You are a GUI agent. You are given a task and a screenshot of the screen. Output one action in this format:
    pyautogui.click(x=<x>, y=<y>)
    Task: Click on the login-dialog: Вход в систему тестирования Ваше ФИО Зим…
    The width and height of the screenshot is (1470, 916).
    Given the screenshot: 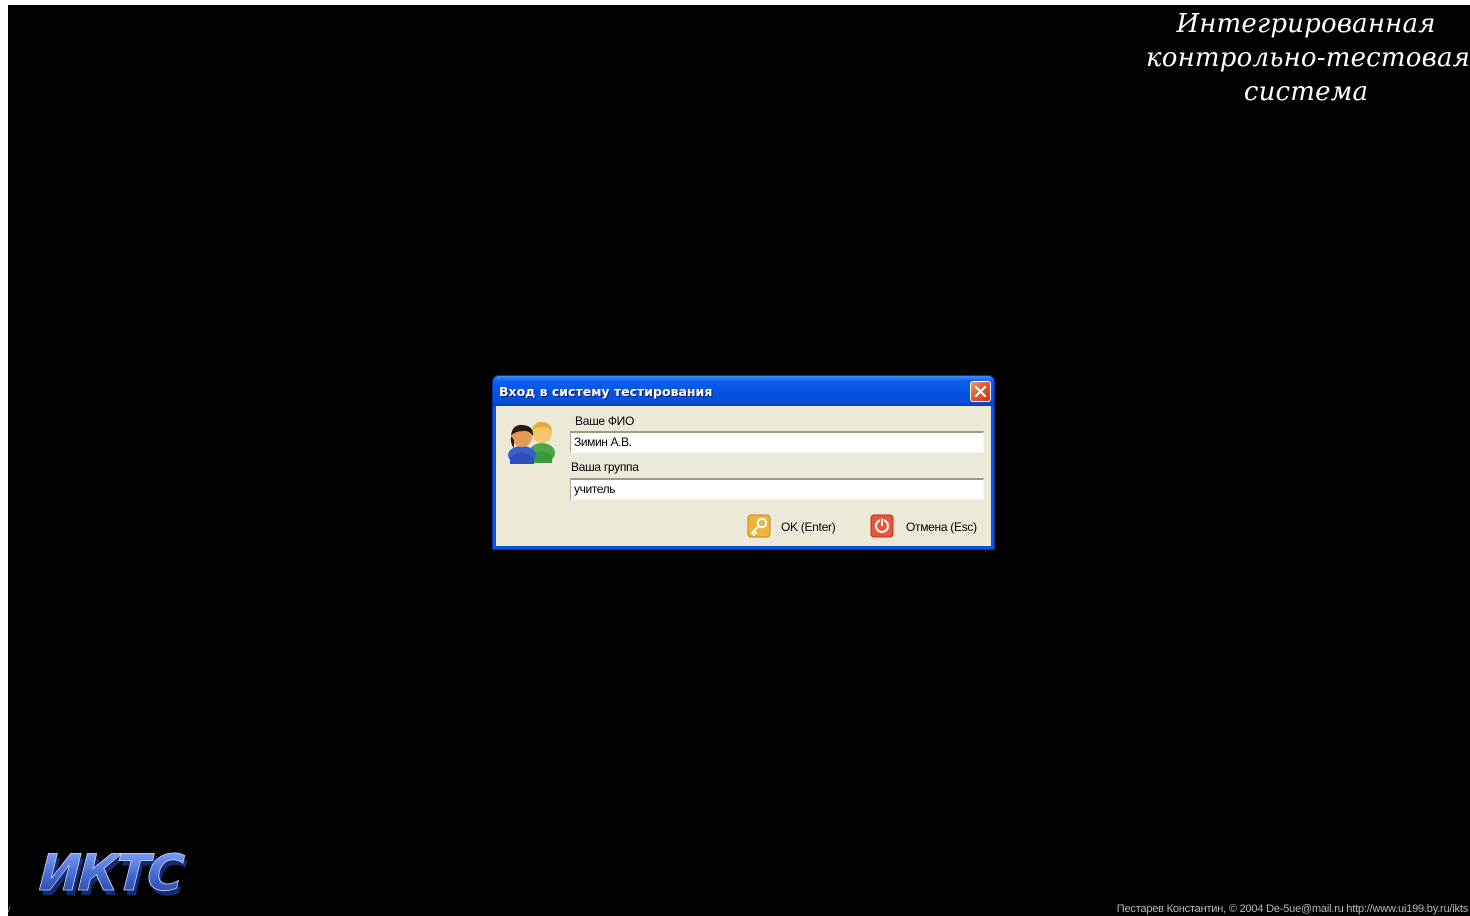 What is the action you would take?
    pyautogui.click(x=743, y=462)
    